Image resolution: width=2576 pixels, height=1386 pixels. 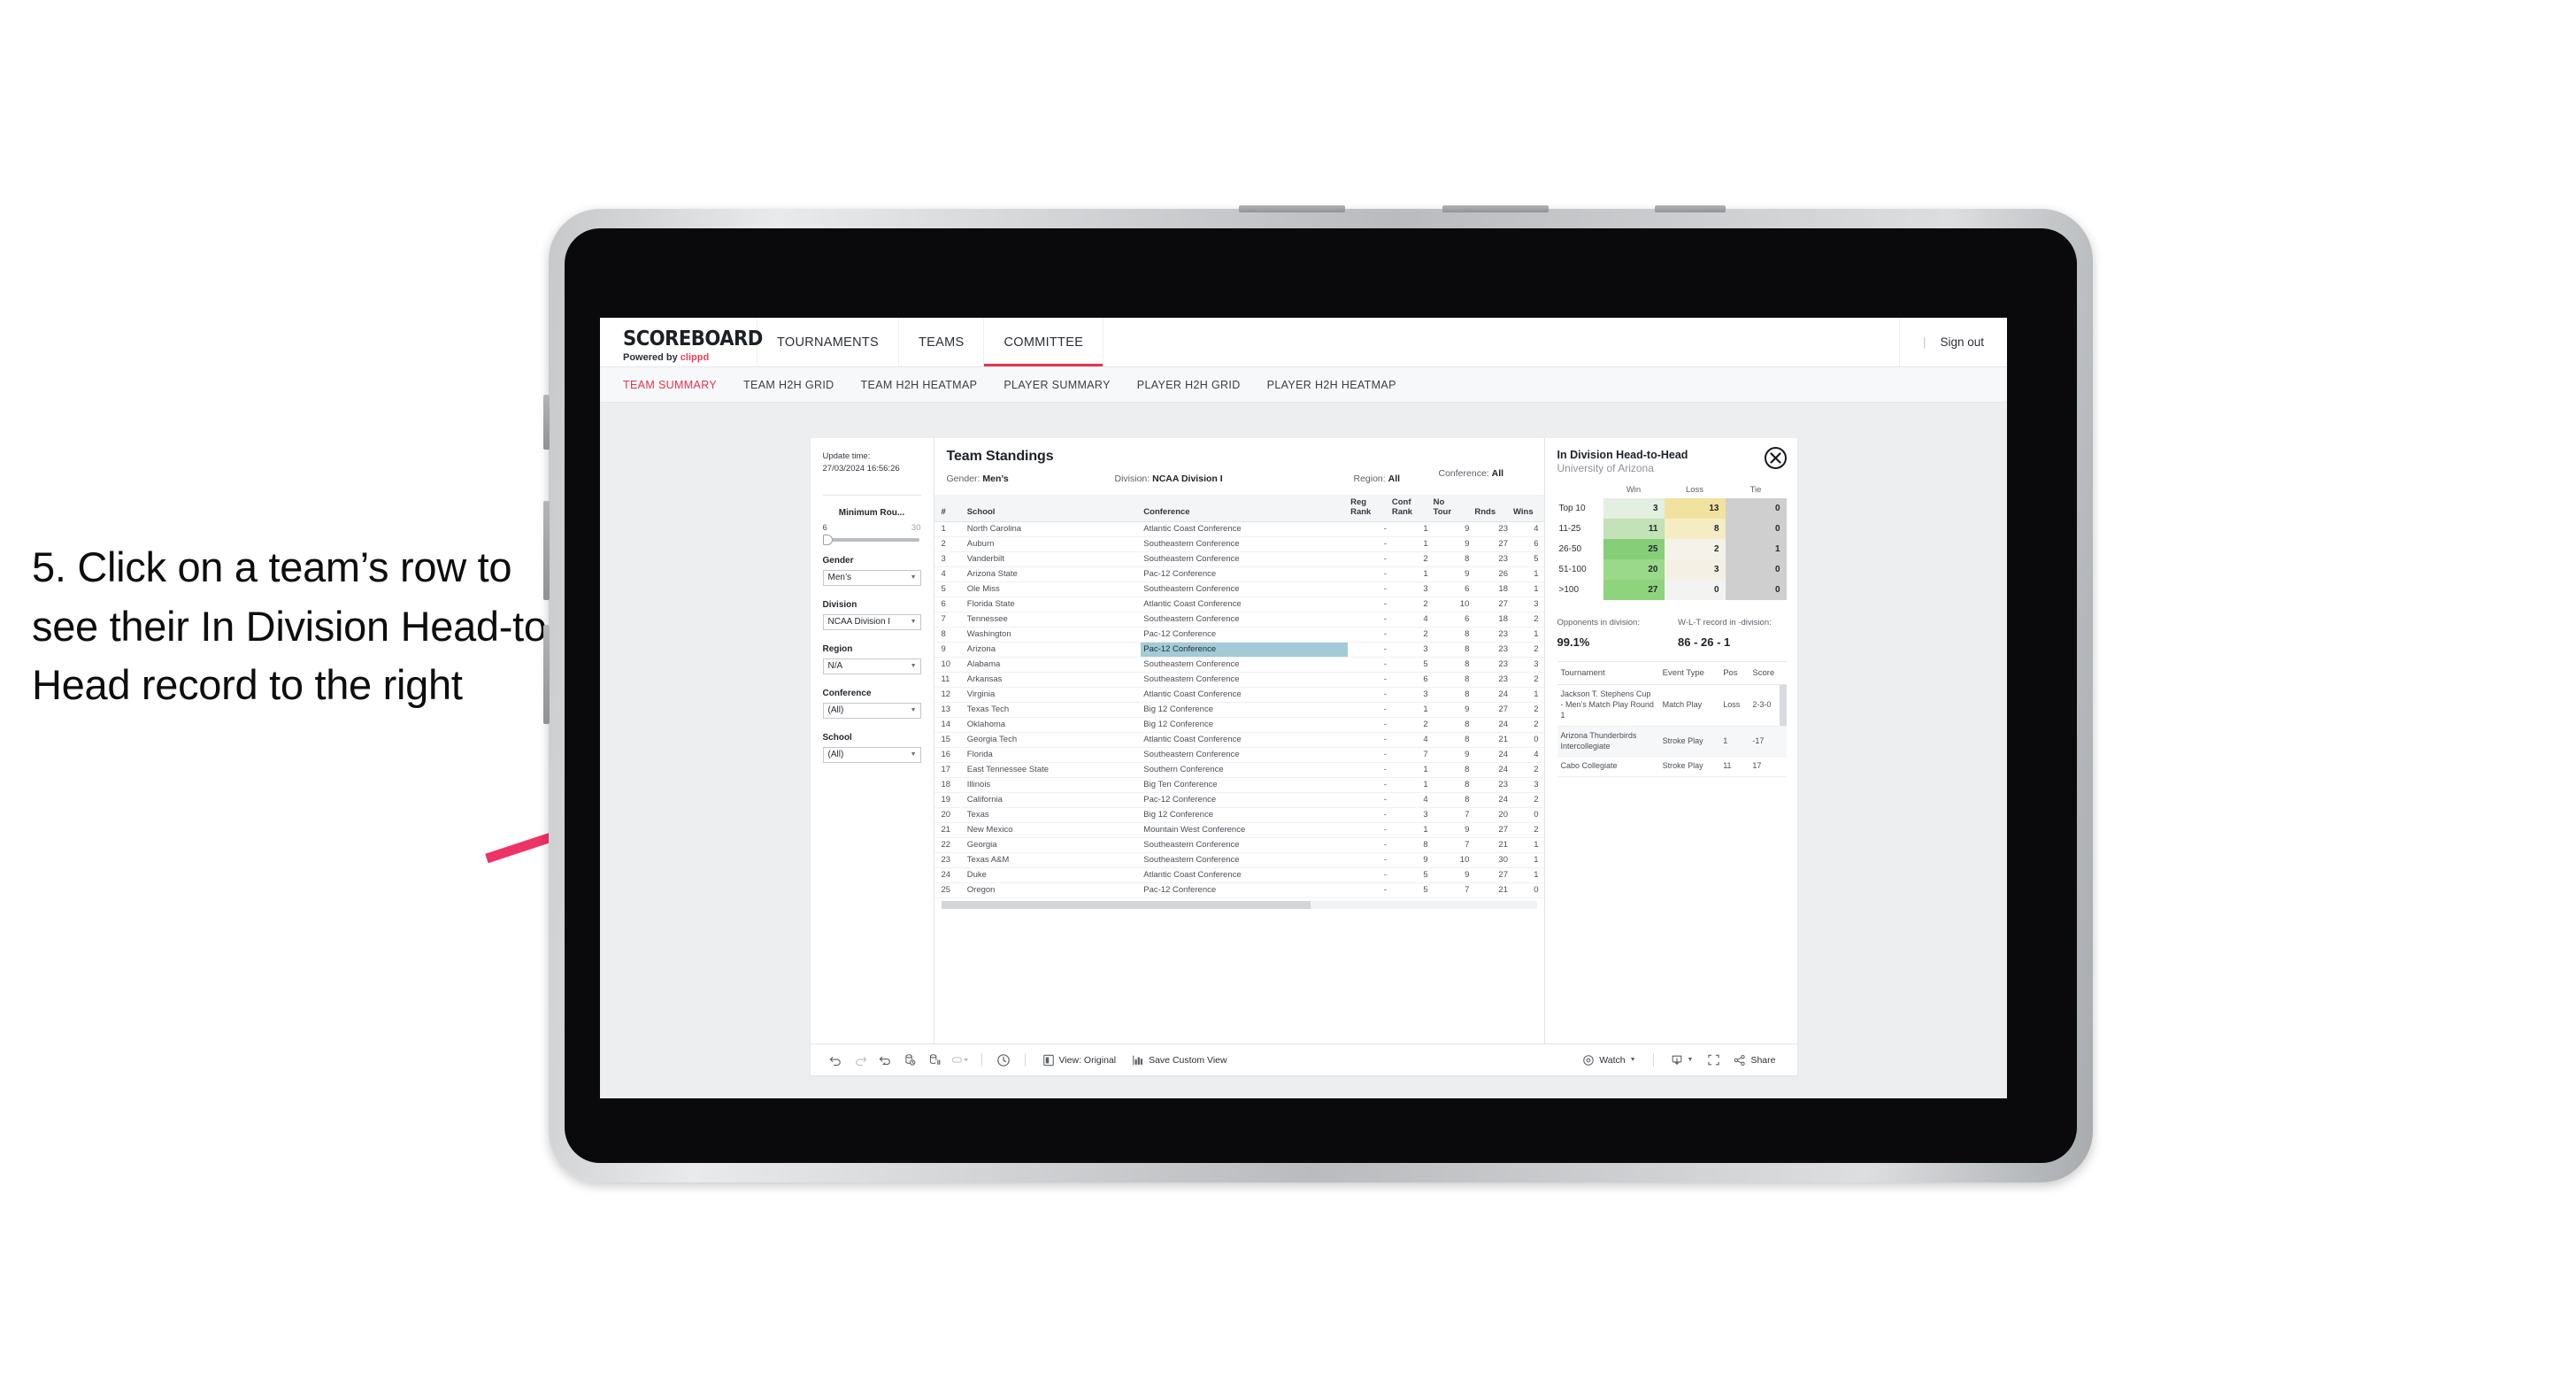 I want to click on meta-conference-label: Conference:, so click(x=1463, y=474).